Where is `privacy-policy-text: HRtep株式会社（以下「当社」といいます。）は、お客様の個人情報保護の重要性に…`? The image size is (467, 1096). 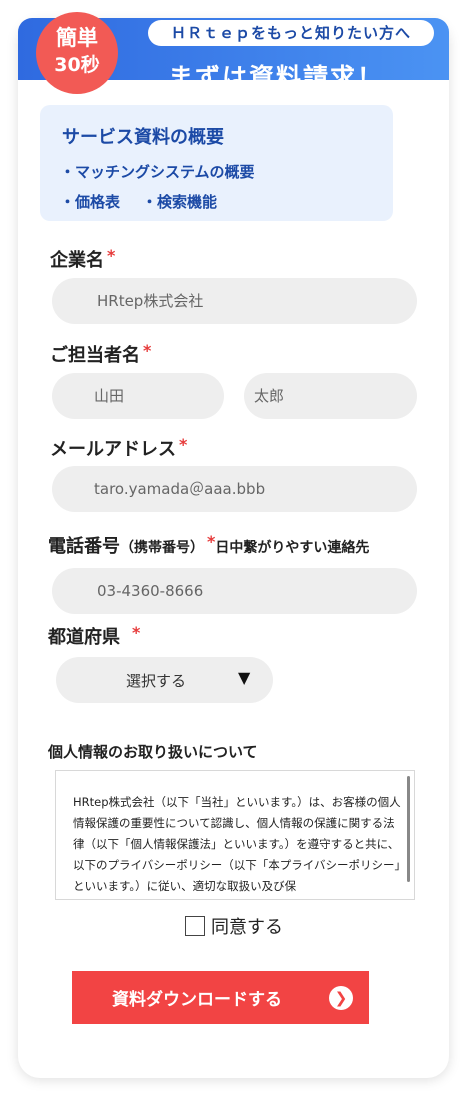
privacy-policy-text: HRtep株式会社（以下「当社」といいます。）は、お客様の個人情報保護の重要性に… is located at coordinates (237, 844).